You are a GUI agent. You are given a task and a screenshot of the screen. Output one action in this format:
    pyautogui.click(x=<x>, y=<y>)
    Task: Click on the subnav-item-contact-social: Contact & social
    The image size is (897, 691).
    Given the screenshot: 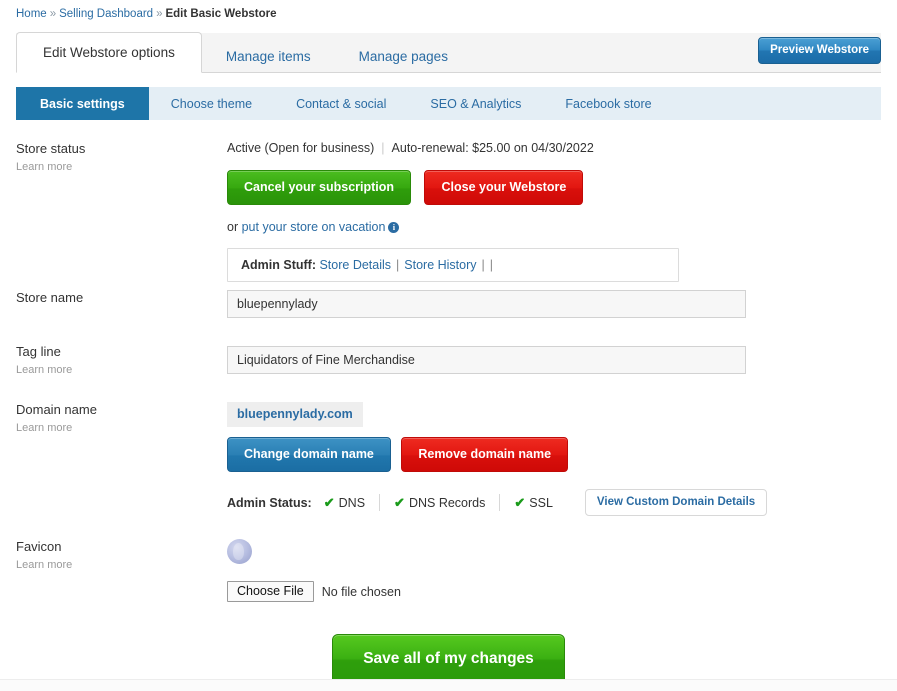 What is the action you would take?
    pyautogui.click(x=341, y=103)
    